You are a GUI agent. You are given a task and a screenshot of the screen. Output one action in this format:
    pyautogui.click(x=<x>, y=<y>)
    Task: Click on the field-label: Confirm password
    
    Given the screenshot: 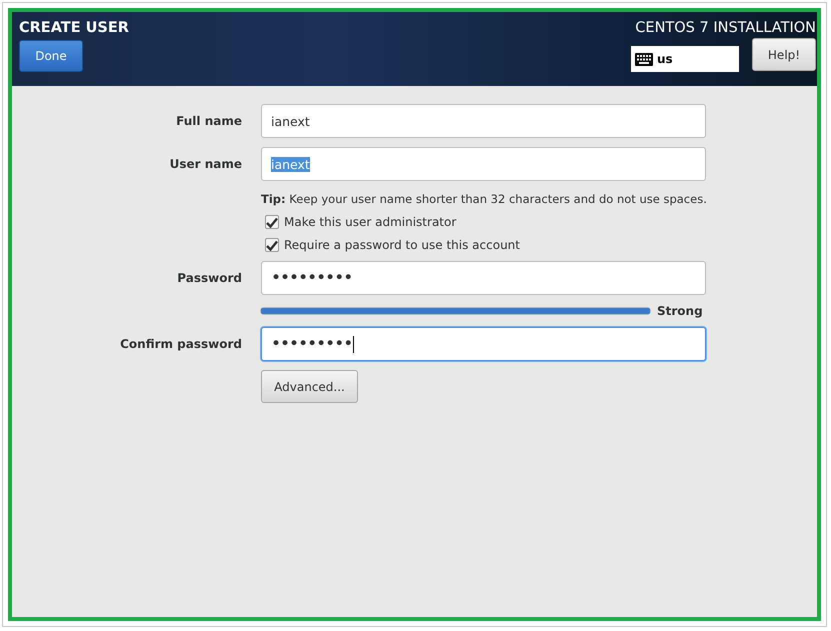 What is the action you would take?
    pyautogui.click(x=180, y=344)
    